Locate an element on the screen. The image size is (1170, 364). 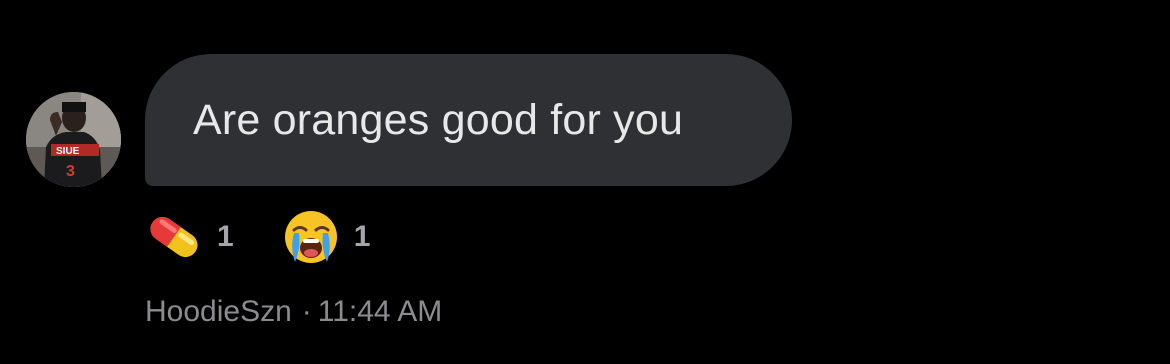
svg-text: 3 is located at coordinates (70, 171).